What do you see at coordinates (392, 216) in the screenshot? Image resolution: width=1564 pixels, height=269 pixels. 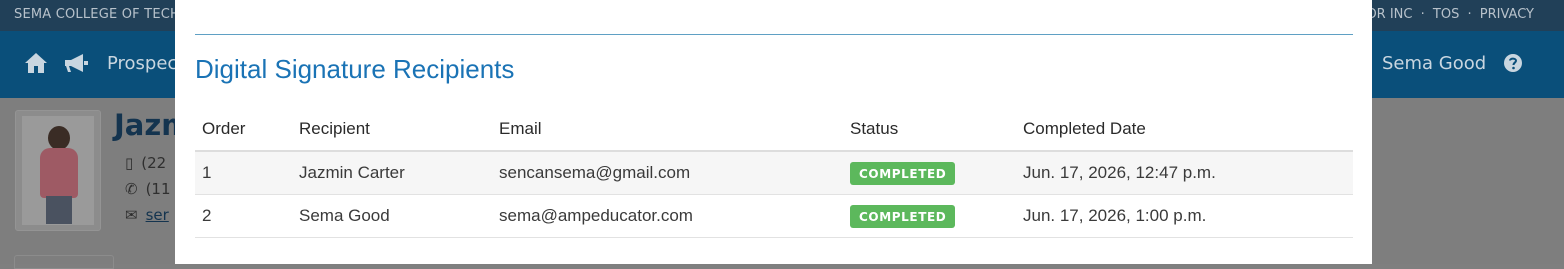 I see `row-recipient: Sema Good` at bounding box center [392, 216].